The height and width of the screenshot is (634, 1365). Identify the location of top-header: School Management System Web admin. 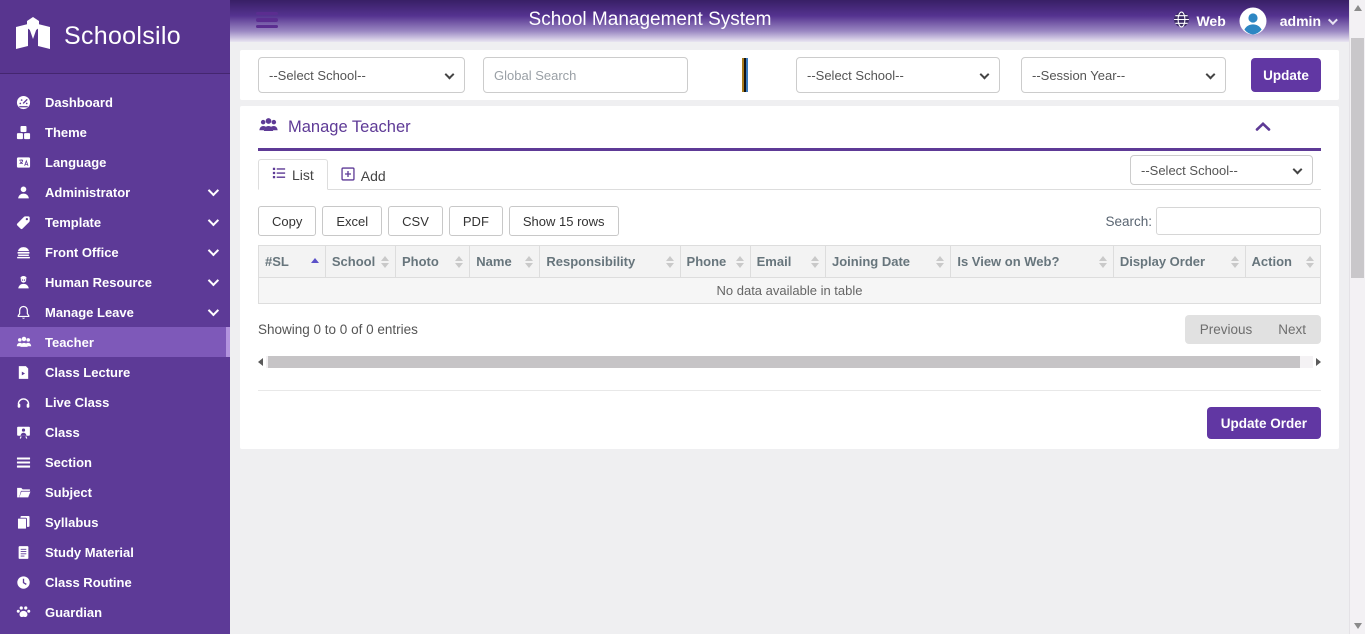
(789, 21).